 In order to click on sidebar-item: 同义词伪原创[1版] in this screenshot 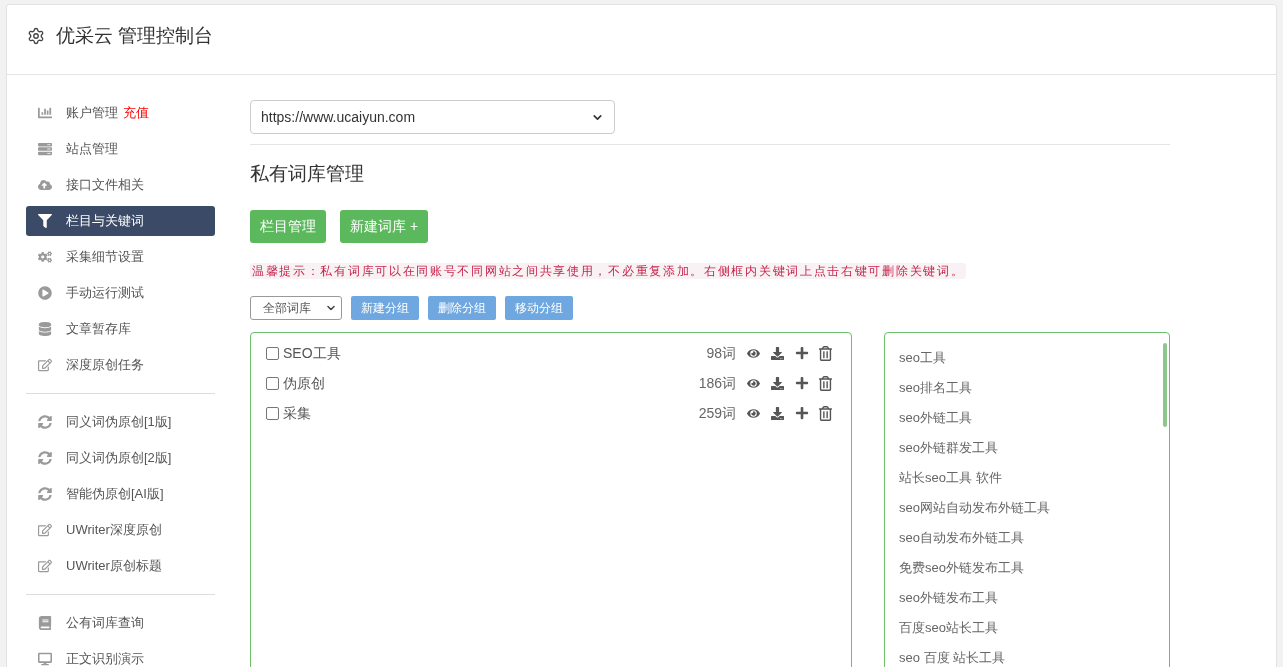, I will do `click(120, 422)`.